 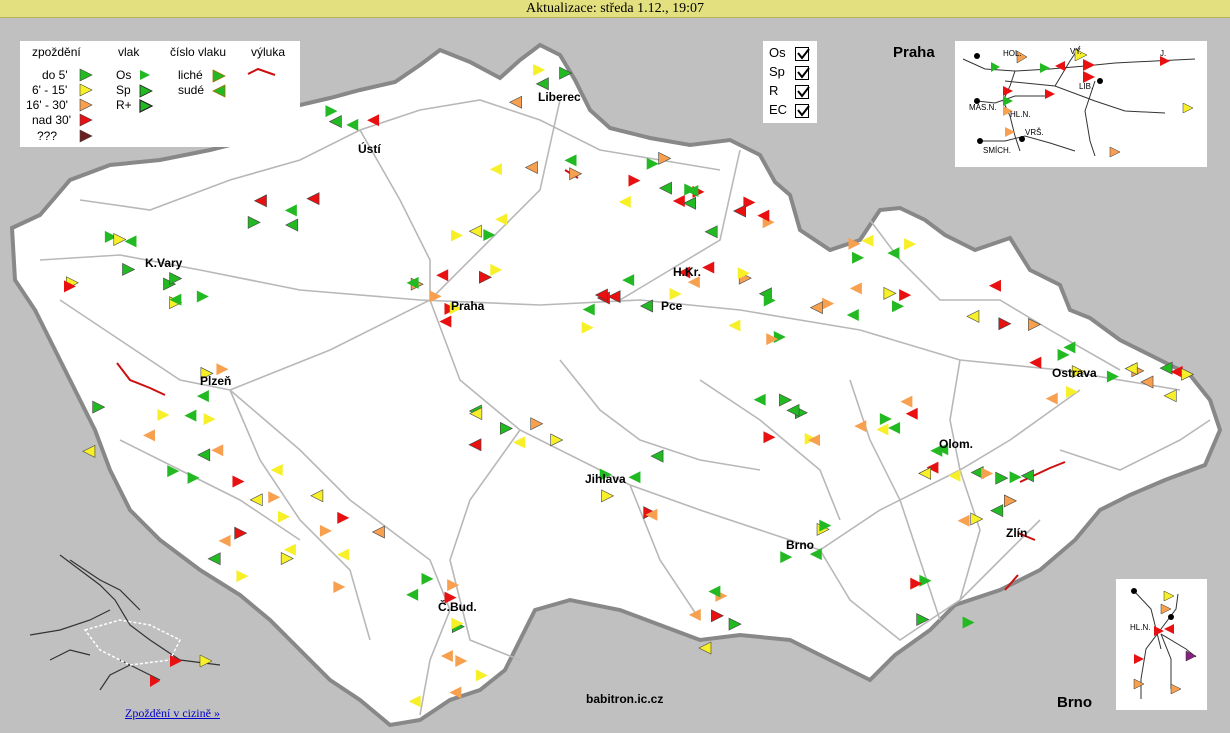 What do you see at coordinates (1086, 86) in the screenshot?
I see `praha-inset-label-lib: LIB.` at bounding box center [1086, 86].